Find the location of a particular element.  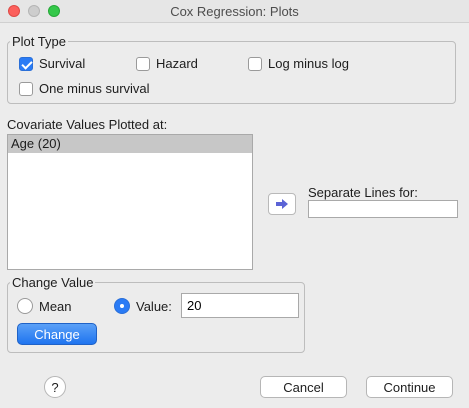

mean-radio: Mean is located at coordinates (44, 306).